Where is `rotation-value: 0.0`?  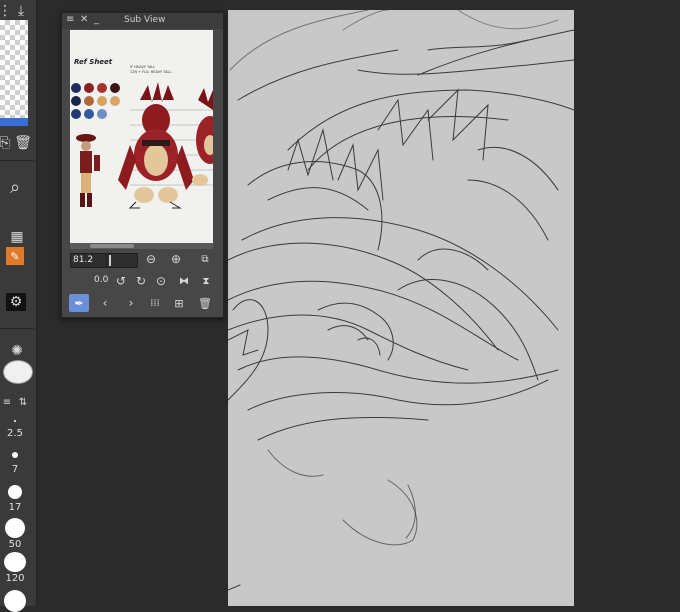 rotation-value: 0.0 is located at coordinates (101, 280).